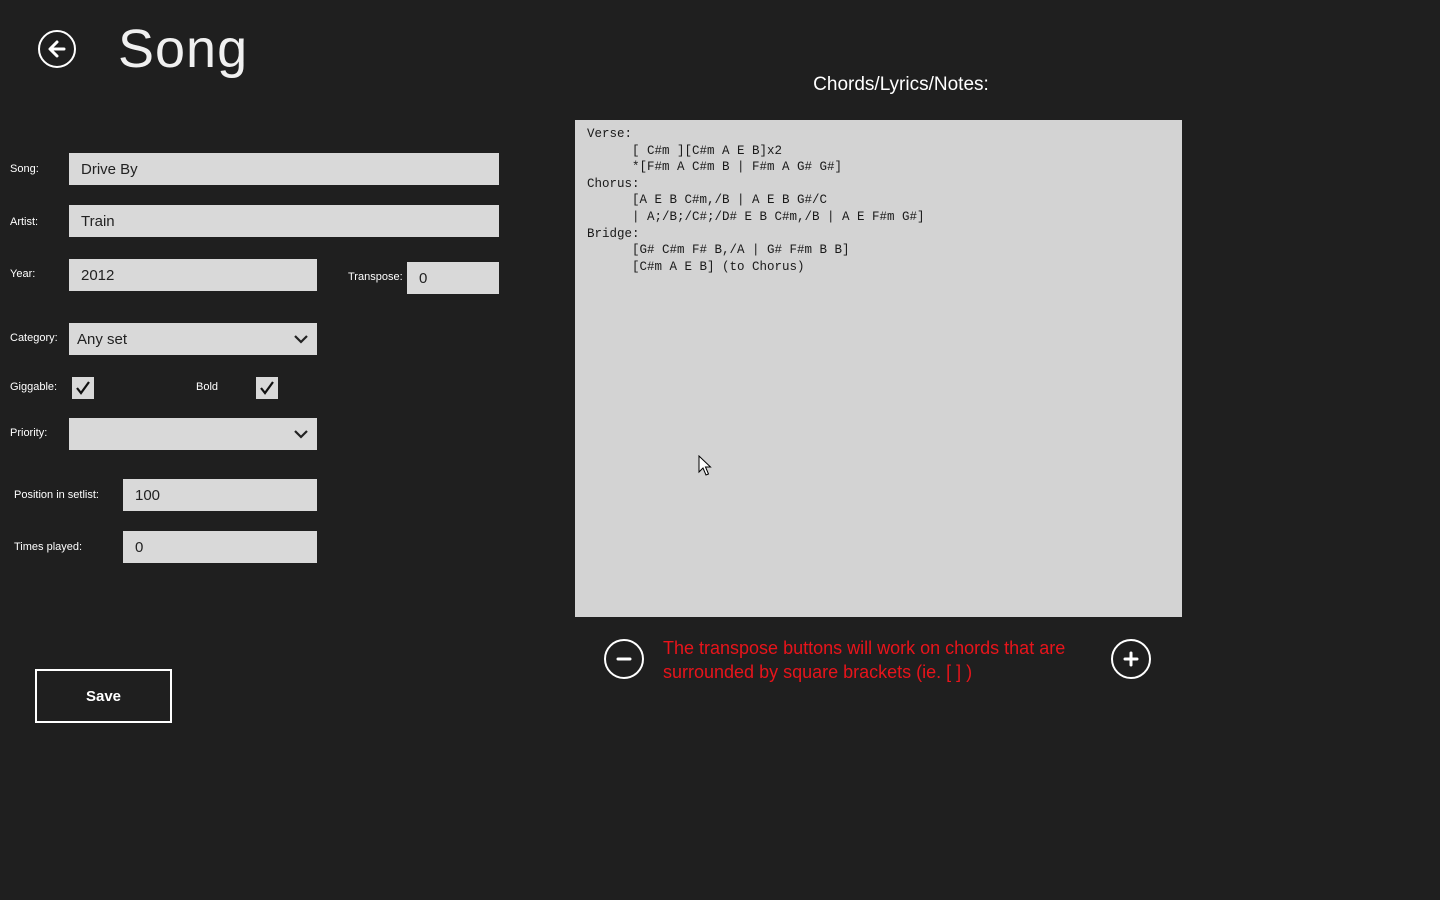 The image size is (1440, 900). Describe the element at coordinates (220, 495) in the screenshot. I see `position-input` at that location.